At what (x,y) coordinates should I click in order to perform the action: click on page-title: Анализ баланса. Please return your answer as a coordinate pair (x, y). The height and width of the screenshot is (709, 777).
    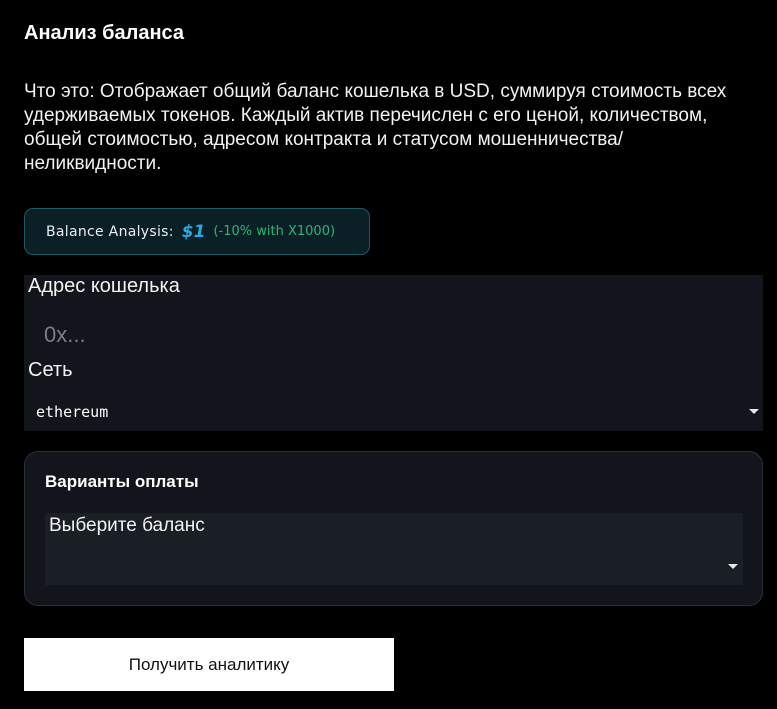
    Looking at the image, I should click on (104, 33).